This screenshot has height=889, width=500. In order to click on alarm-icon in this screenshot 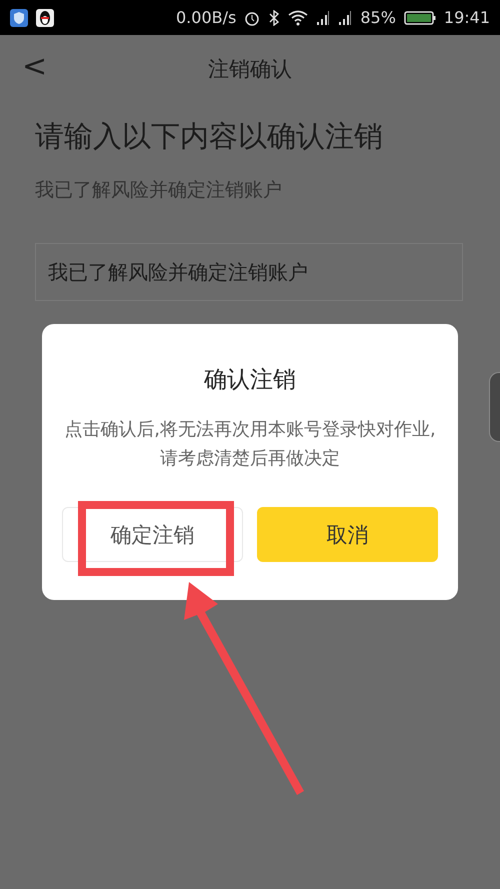, I will do `click(252, 18)`.